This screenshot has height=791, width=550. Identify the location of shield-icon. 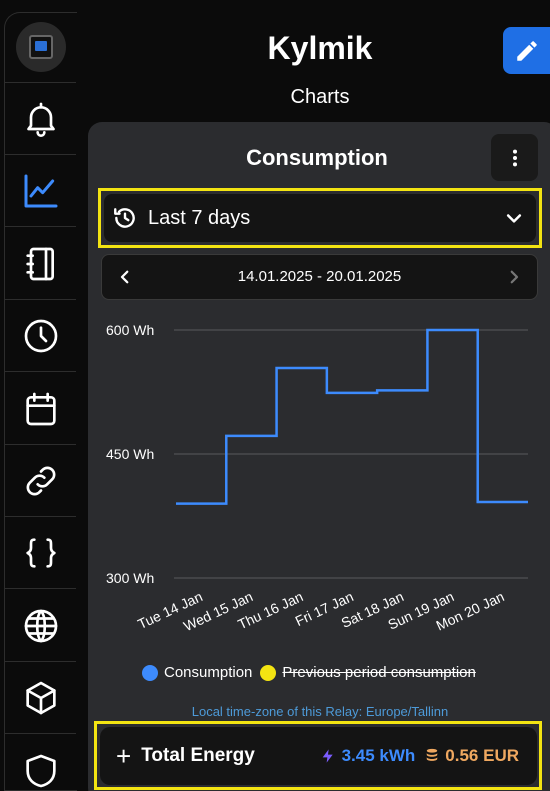
(40, 770).